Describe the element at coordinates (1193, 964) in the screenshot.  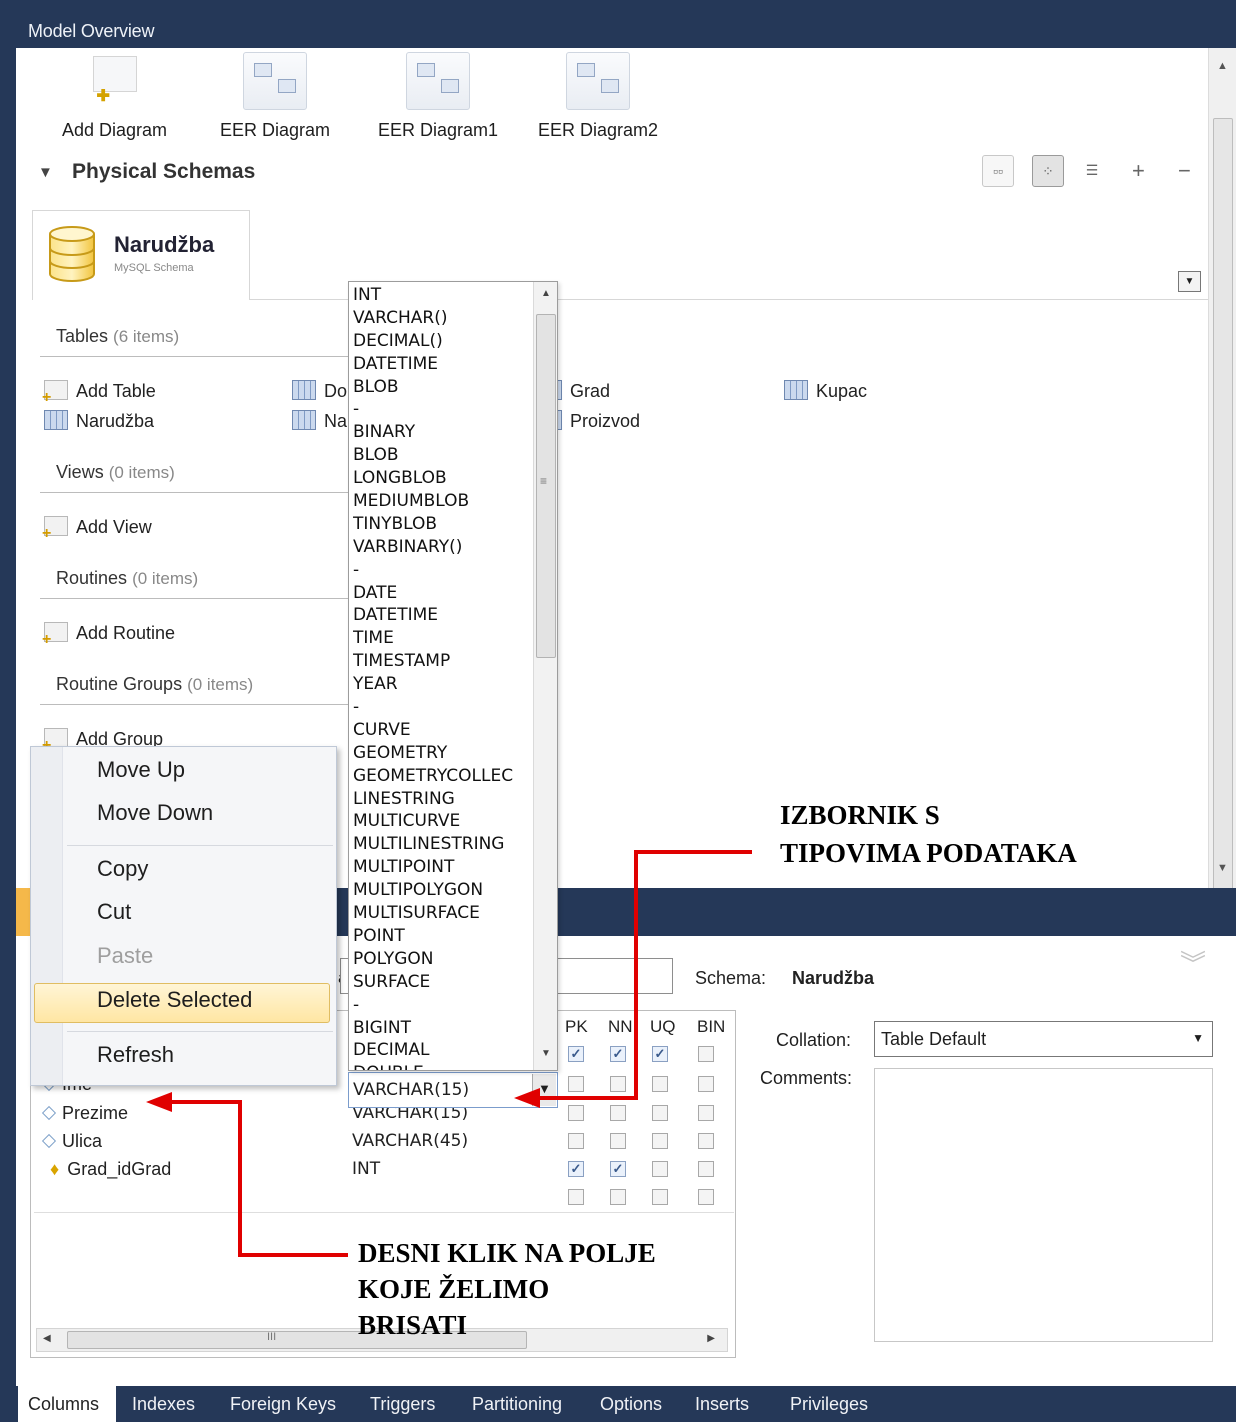
I see `collapse-chevron-icon: ︾` at that location.